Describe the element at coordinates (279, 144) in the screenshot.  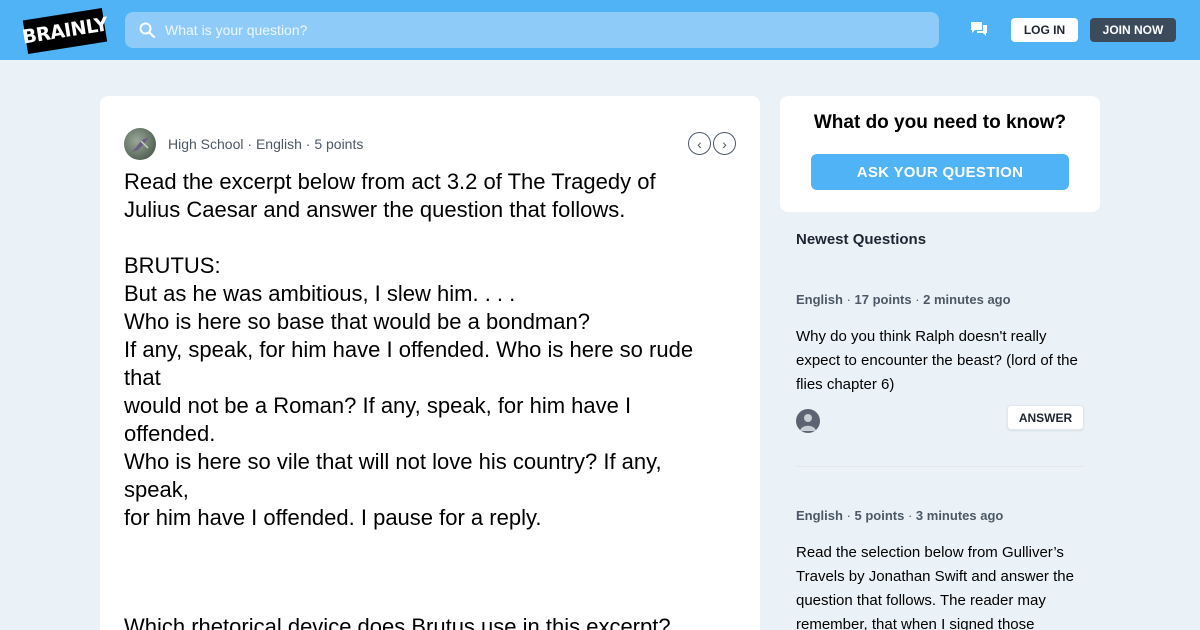
I see `subject-label: English` at that location.